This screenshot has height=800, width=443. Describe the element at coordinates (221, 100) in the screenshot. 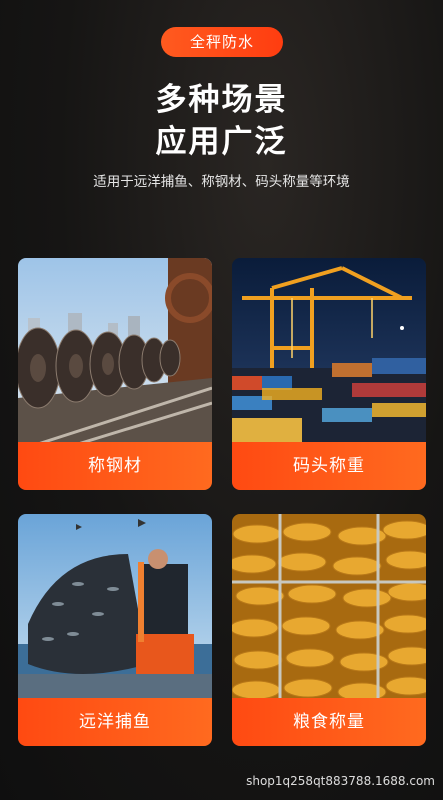

I see `title-line-1: 多种场景` at that location.